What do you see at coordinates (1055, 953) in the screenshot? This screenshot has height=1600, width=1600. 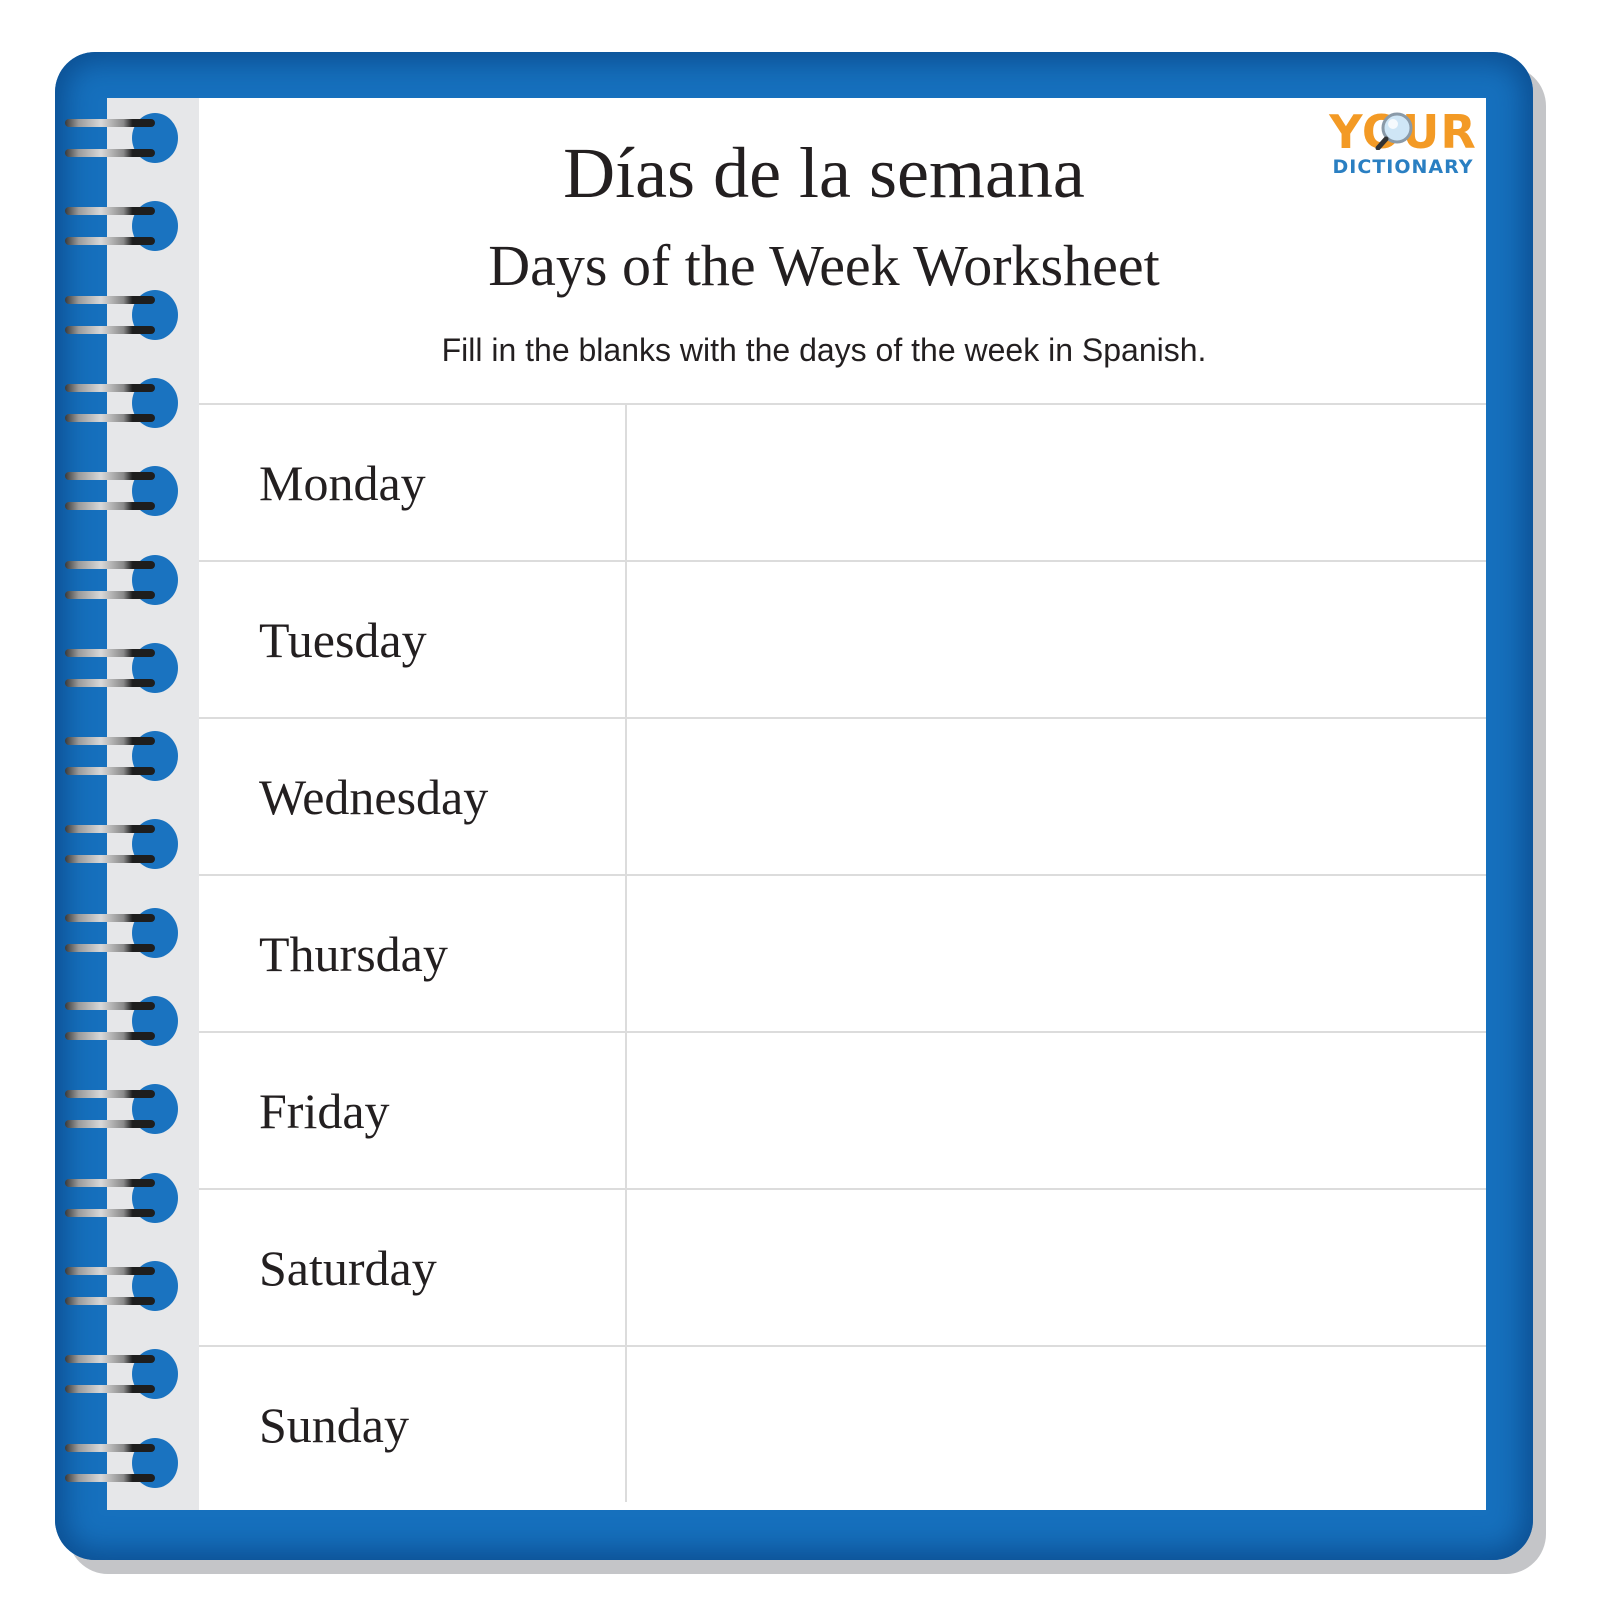 I see `answer-field-thursday` at bounding box center [1055, 953].